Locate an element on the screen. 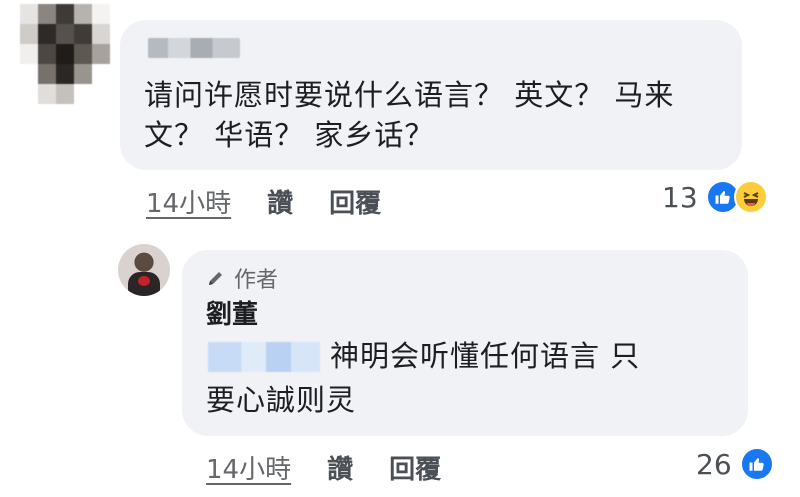 This screenshot has width=800, height=497. reaction-count: 26 is located at coordinates (714, 464).